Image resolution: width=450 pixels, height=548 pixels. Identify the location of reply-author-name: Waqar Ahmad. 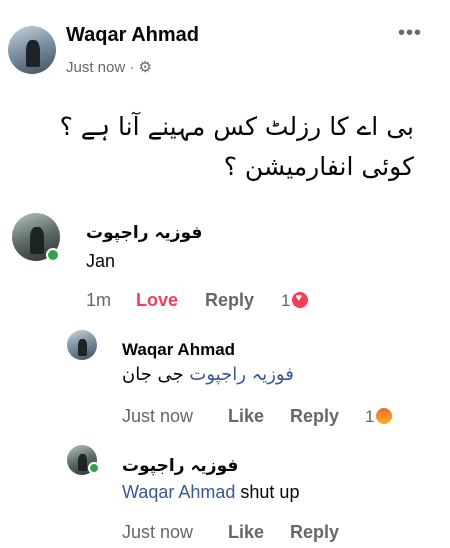
(178, 350).